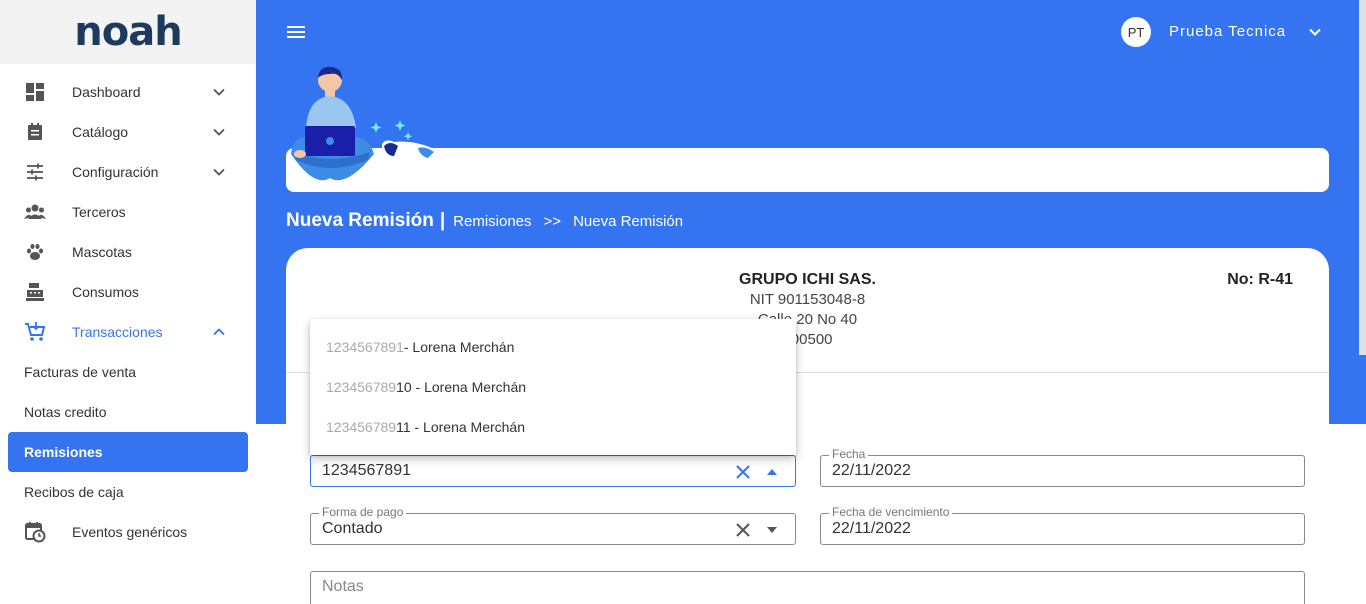 This screenshot has width=1366, height=604. Describe the element at coordinates (553, 471) in the screenshot. I see `client-autocomplete-field: 1234567891` at that location.